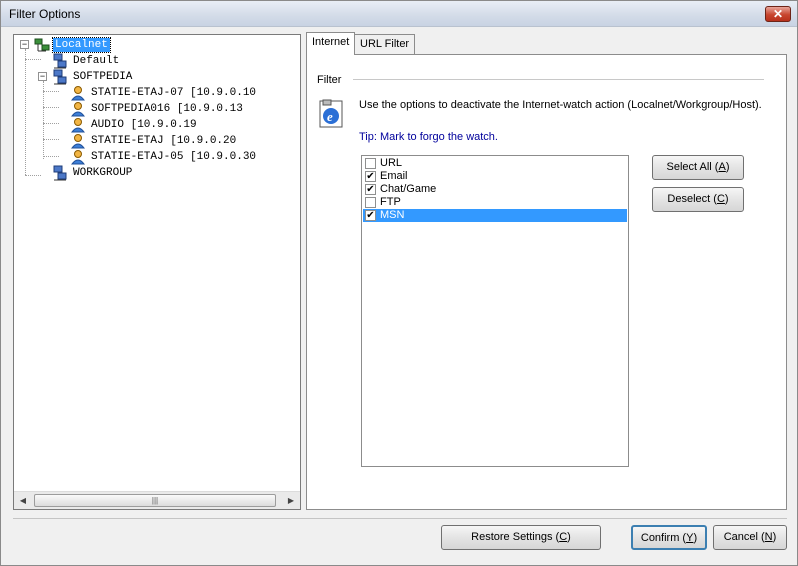  I want to click on title-bar: Filter Options ✕, so click(399, 14).